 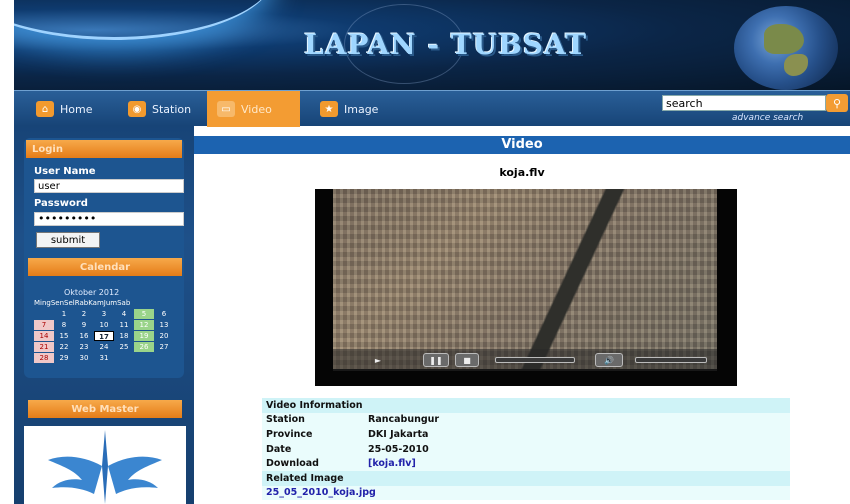 What do you see at coordinates (124, 347) in the screenshot?
I see `calendar-day: 25` at bounding box center [124, 347].